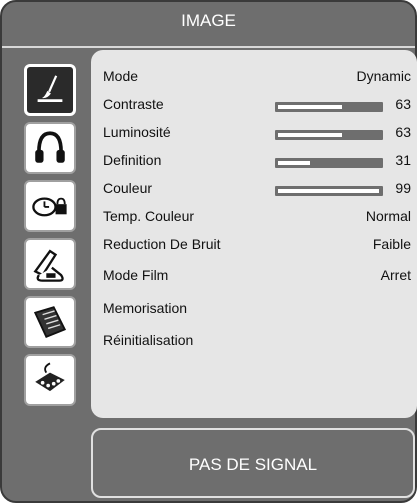 The height and width of the screenshot is (503, 417). What do you see at coordinates (383, 76) in the screenshot?
I see `row-value: Dynamic` at bounding box center [383, 76].